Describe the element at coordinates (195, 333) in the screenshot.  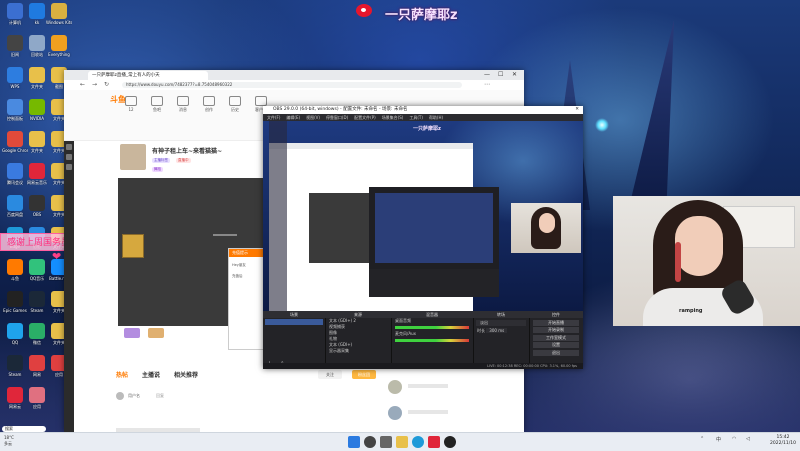
I see `gift-bar` at that location.